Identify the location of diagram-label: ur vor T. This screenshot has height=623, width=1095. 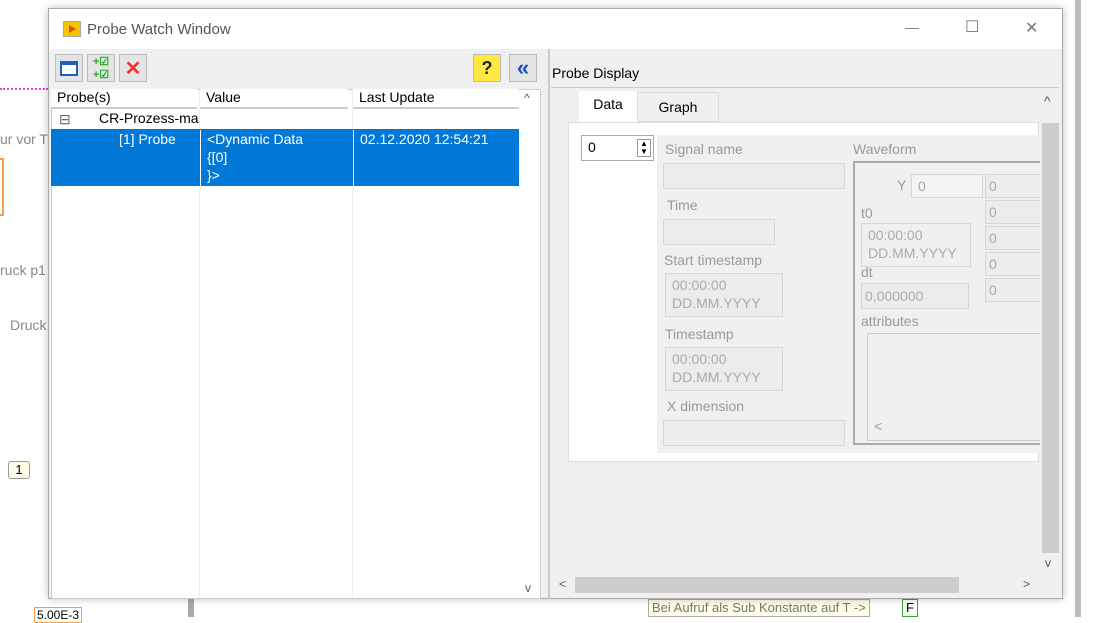
(24, 139).